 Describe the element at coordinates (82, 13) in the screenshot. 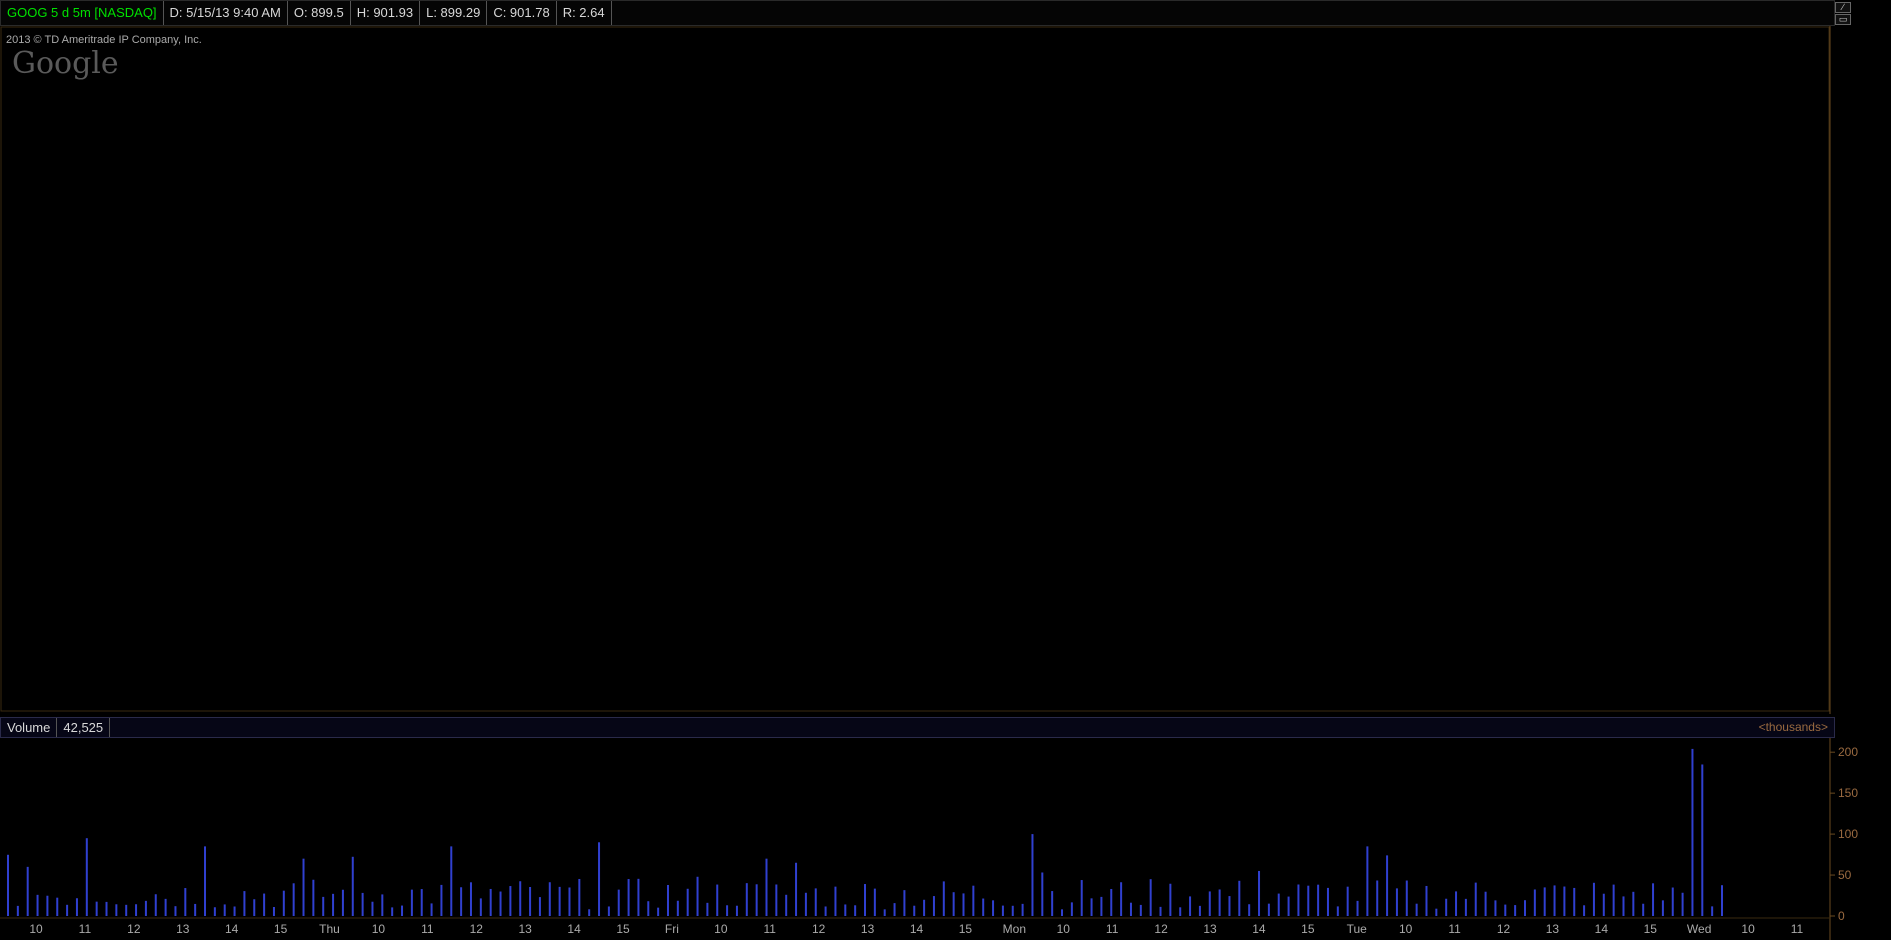

I see `symbol-label: GOOG 5 d 5m [NASDAQ]` at that location.